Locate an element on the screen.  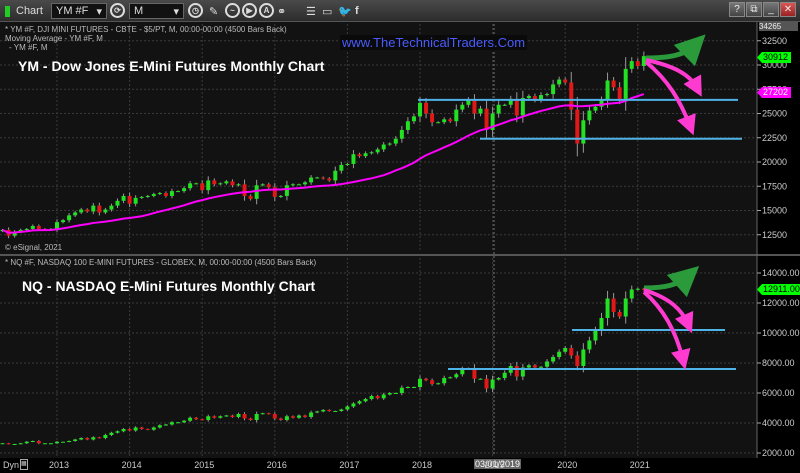
symbol-link-icon: ⟳ is located at coordinates (117, 10).